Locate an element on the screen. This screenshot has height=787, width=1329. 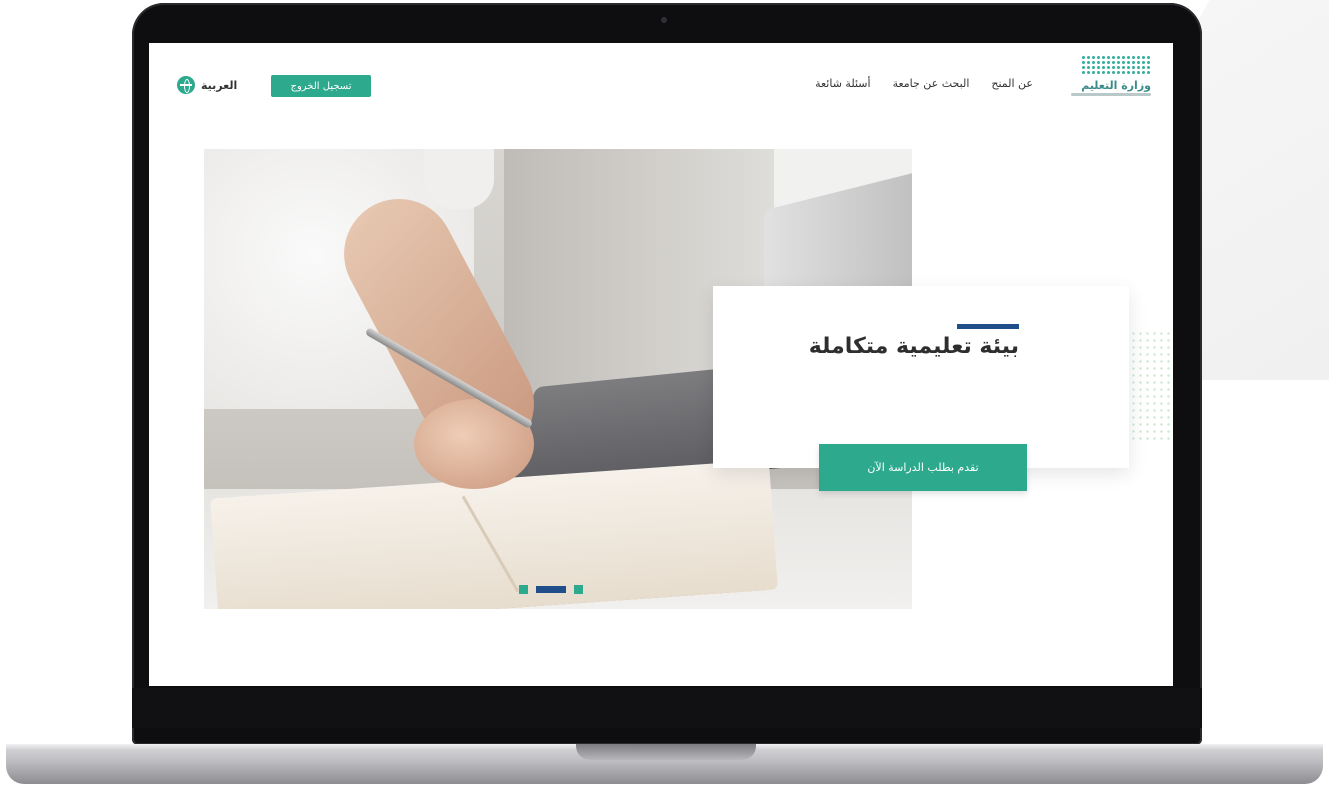
card-accent-line is located at coordinates (988, 326).